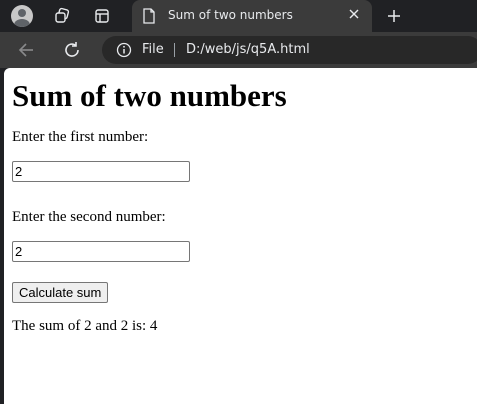  I want to click on address-separator, so click(174, 50).